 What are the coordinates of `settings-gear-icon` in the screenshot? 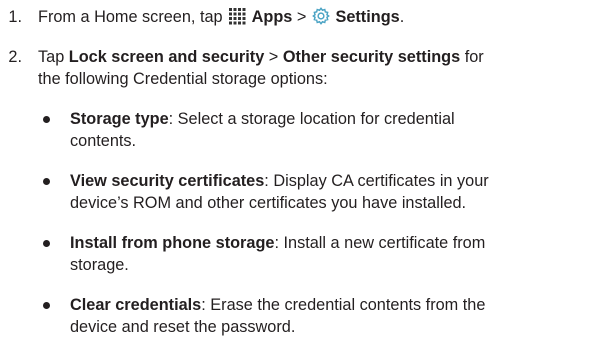 It's located at (321, 19).